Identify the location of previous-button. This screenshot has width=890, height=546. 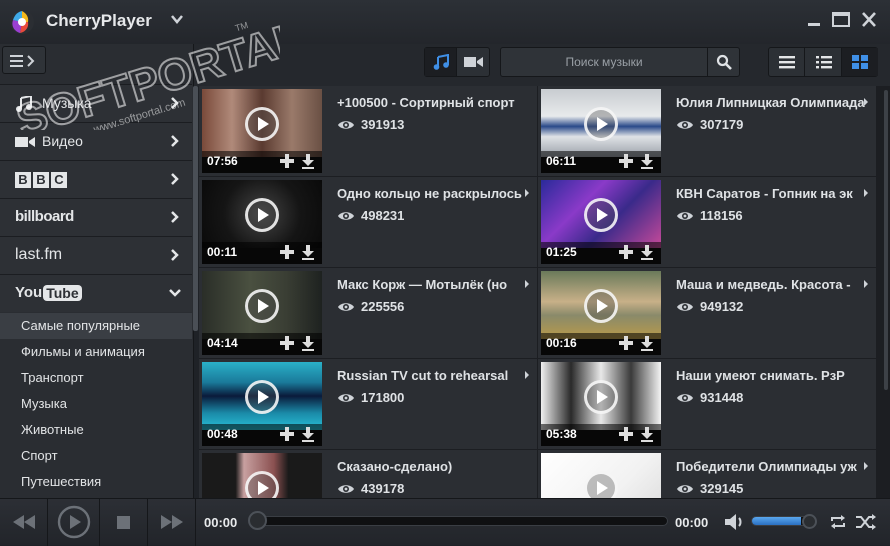
(24, 522).